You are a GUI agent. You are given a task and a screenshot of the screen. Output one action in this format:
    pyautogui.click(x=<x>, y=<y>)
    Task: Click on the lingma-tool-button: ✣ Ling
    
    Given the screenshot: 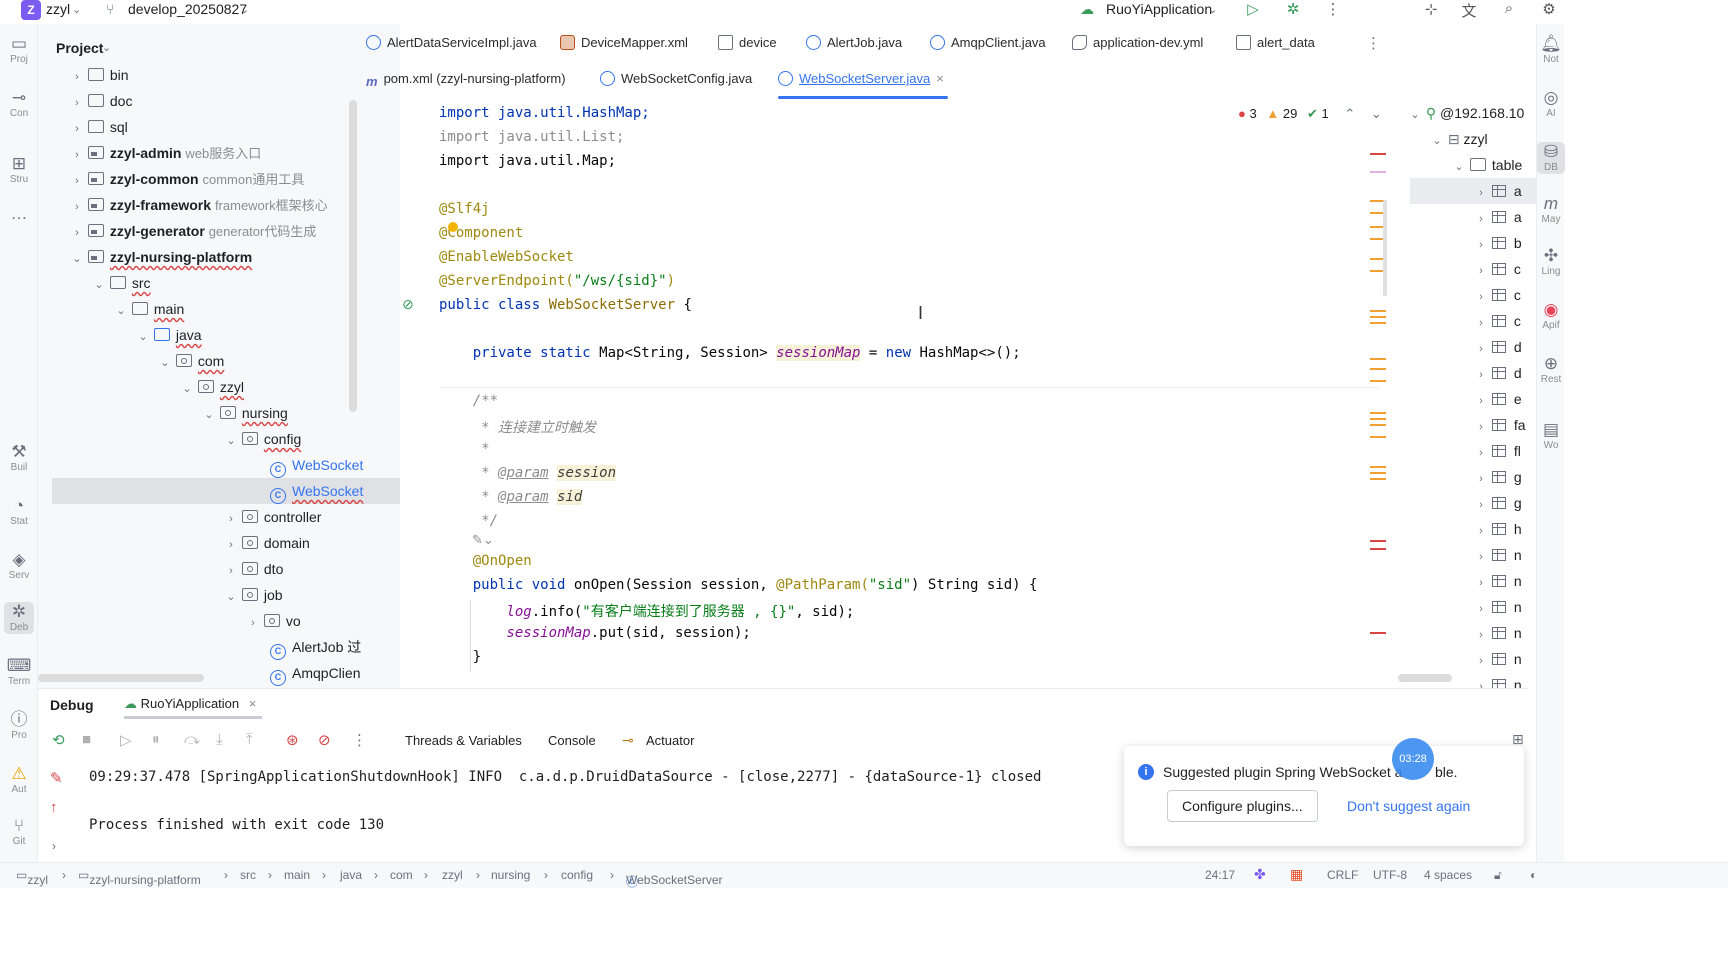 What is the action you would take?
    pyautogui.click(x=1551, y=262)
    